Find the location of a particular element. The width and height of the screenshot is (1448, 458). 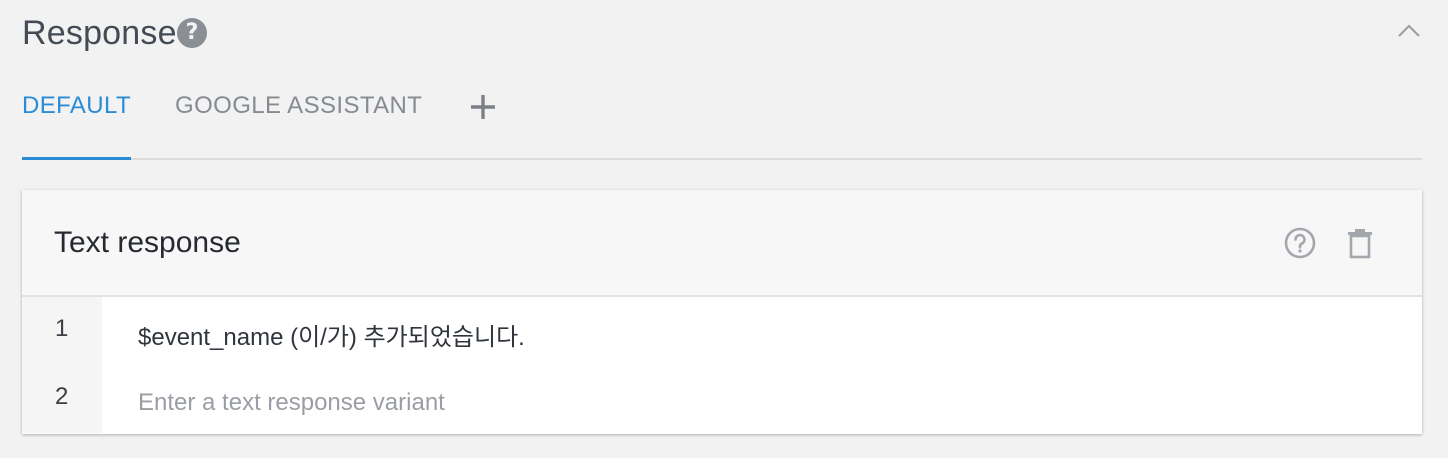

response-row-2: 2 is located at coordinates (722, 399).